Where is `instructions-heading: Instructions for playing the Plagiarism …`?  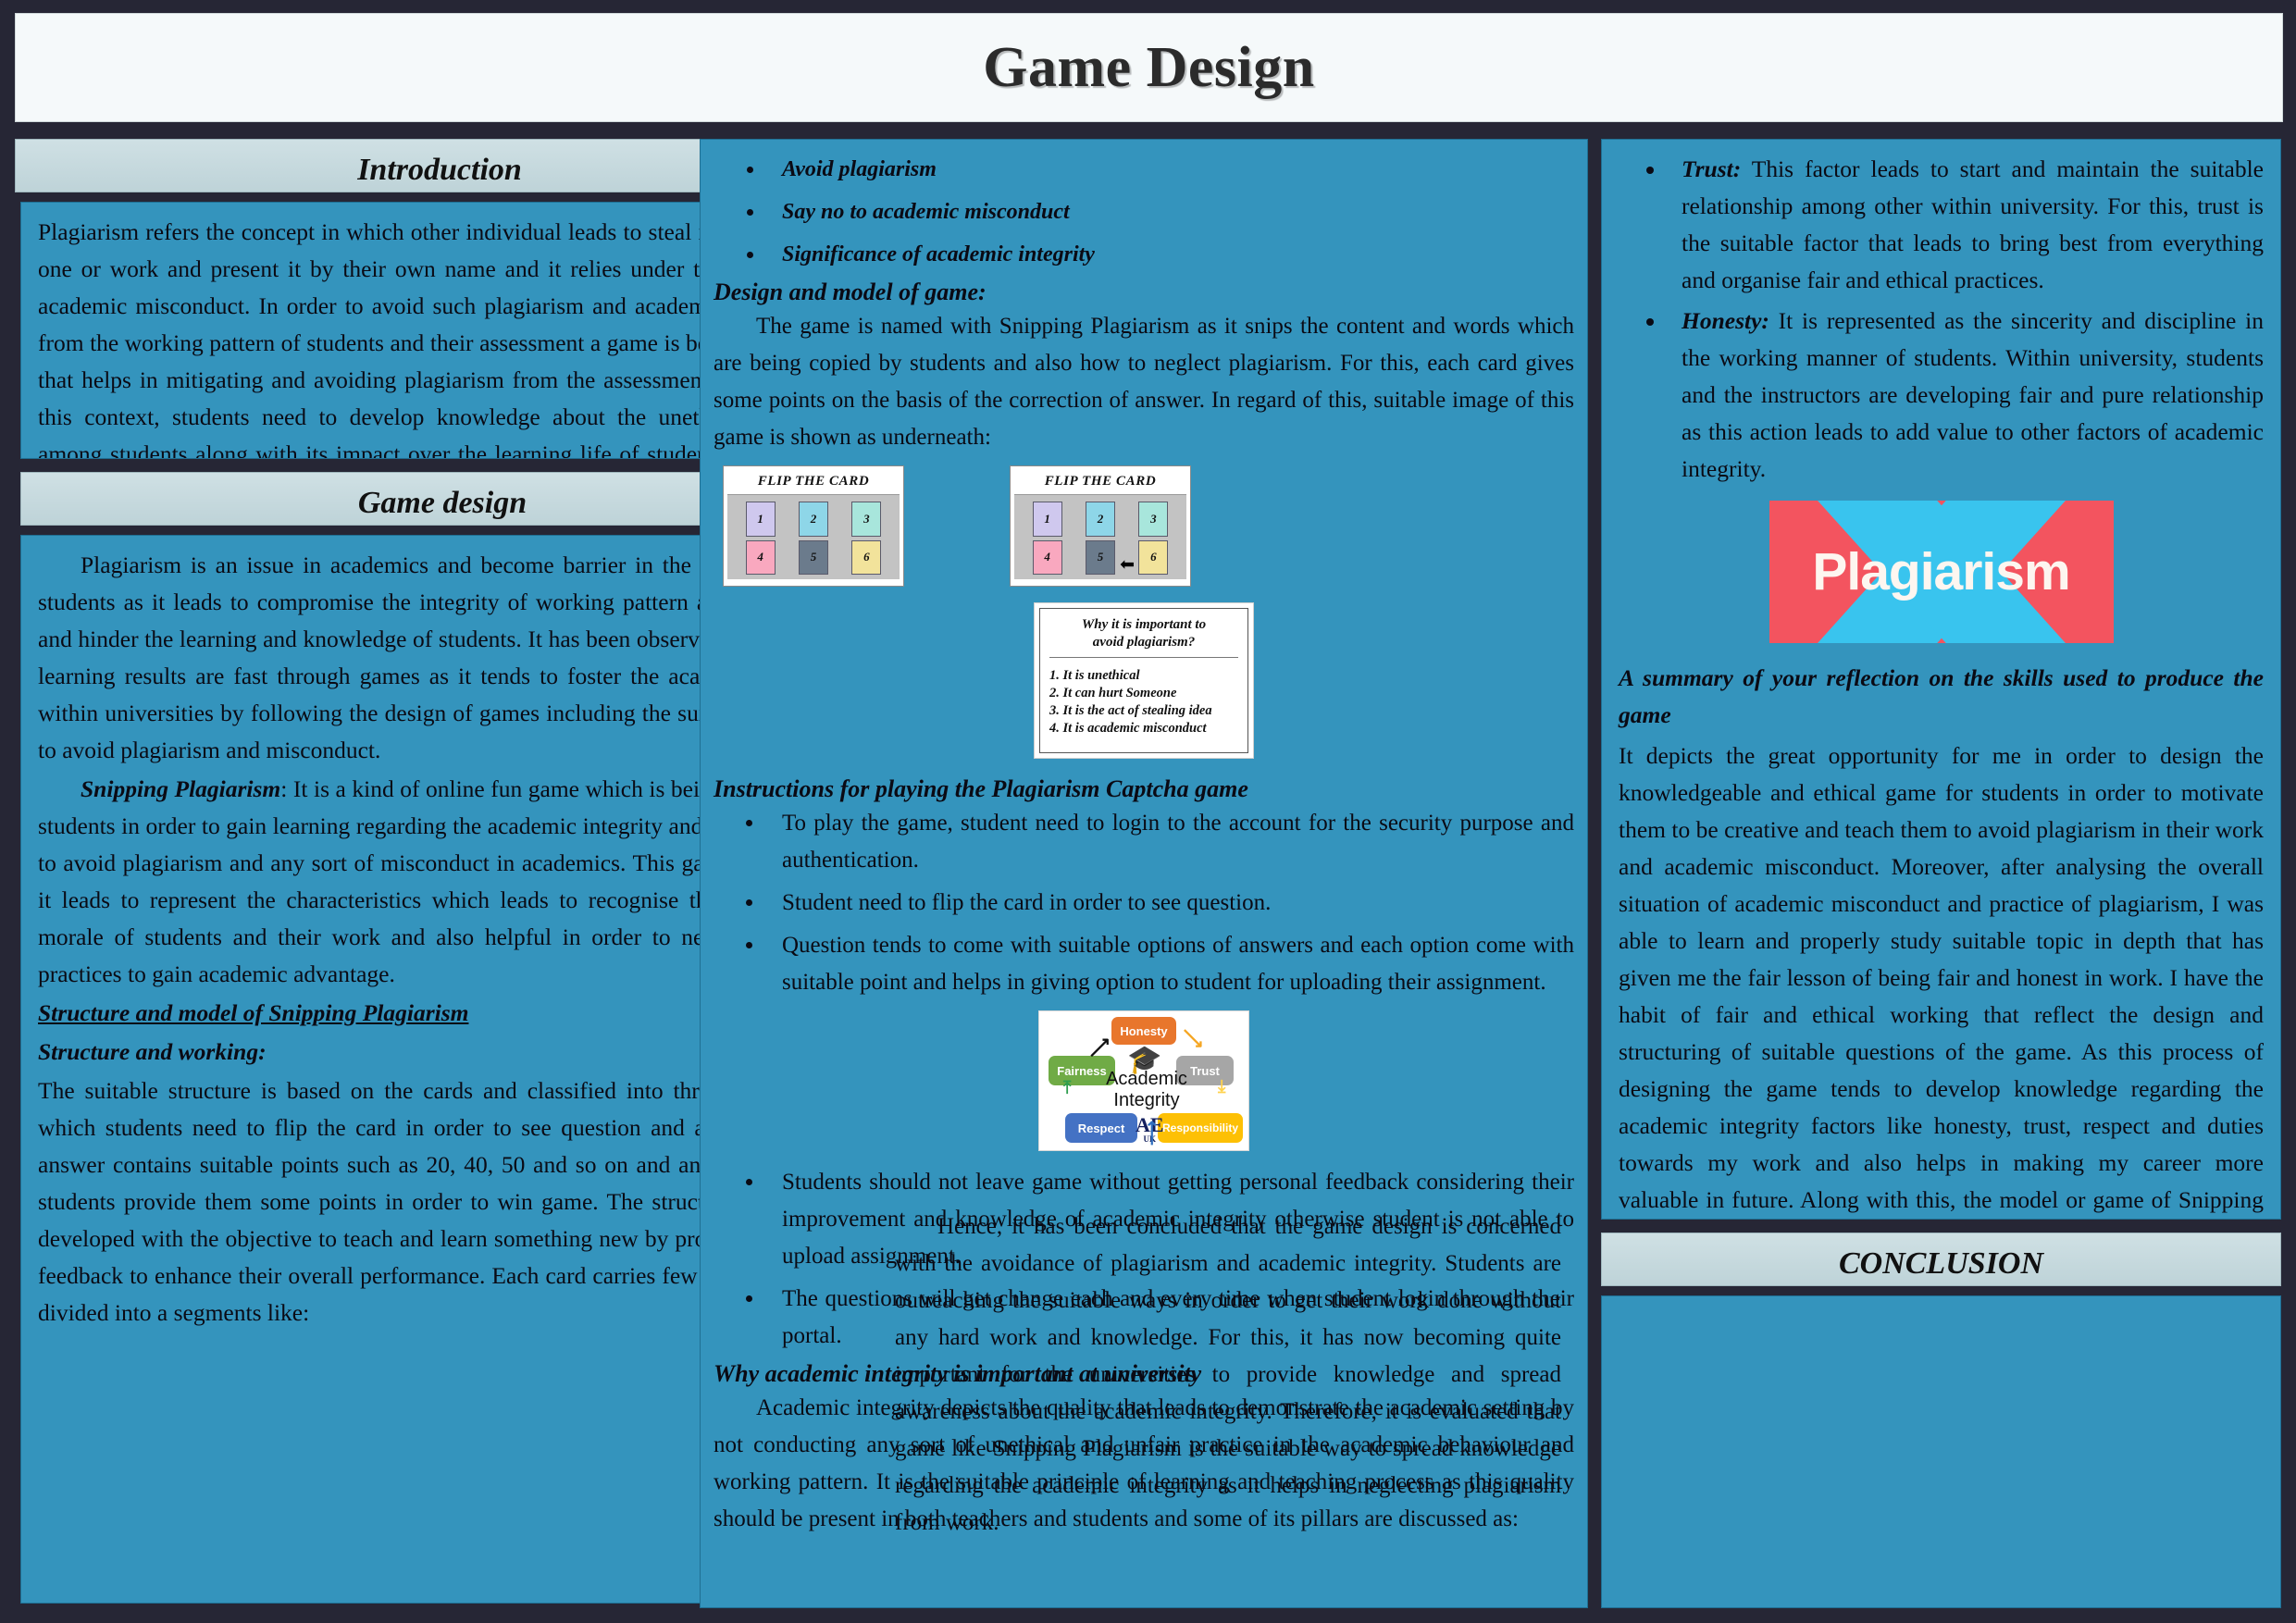 instructions-heading: Instructions for playing the Plagiarism … is located at coordinates (981, 788).